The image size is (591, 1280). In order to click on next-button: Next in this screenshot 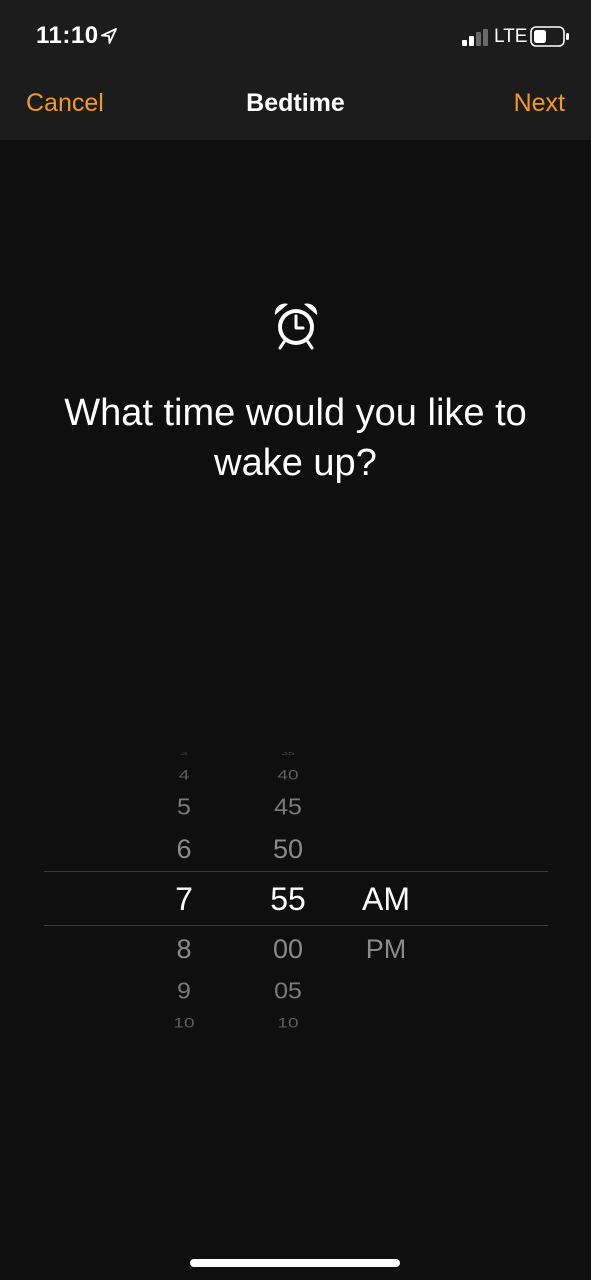, I will do `click(539, 103)`.